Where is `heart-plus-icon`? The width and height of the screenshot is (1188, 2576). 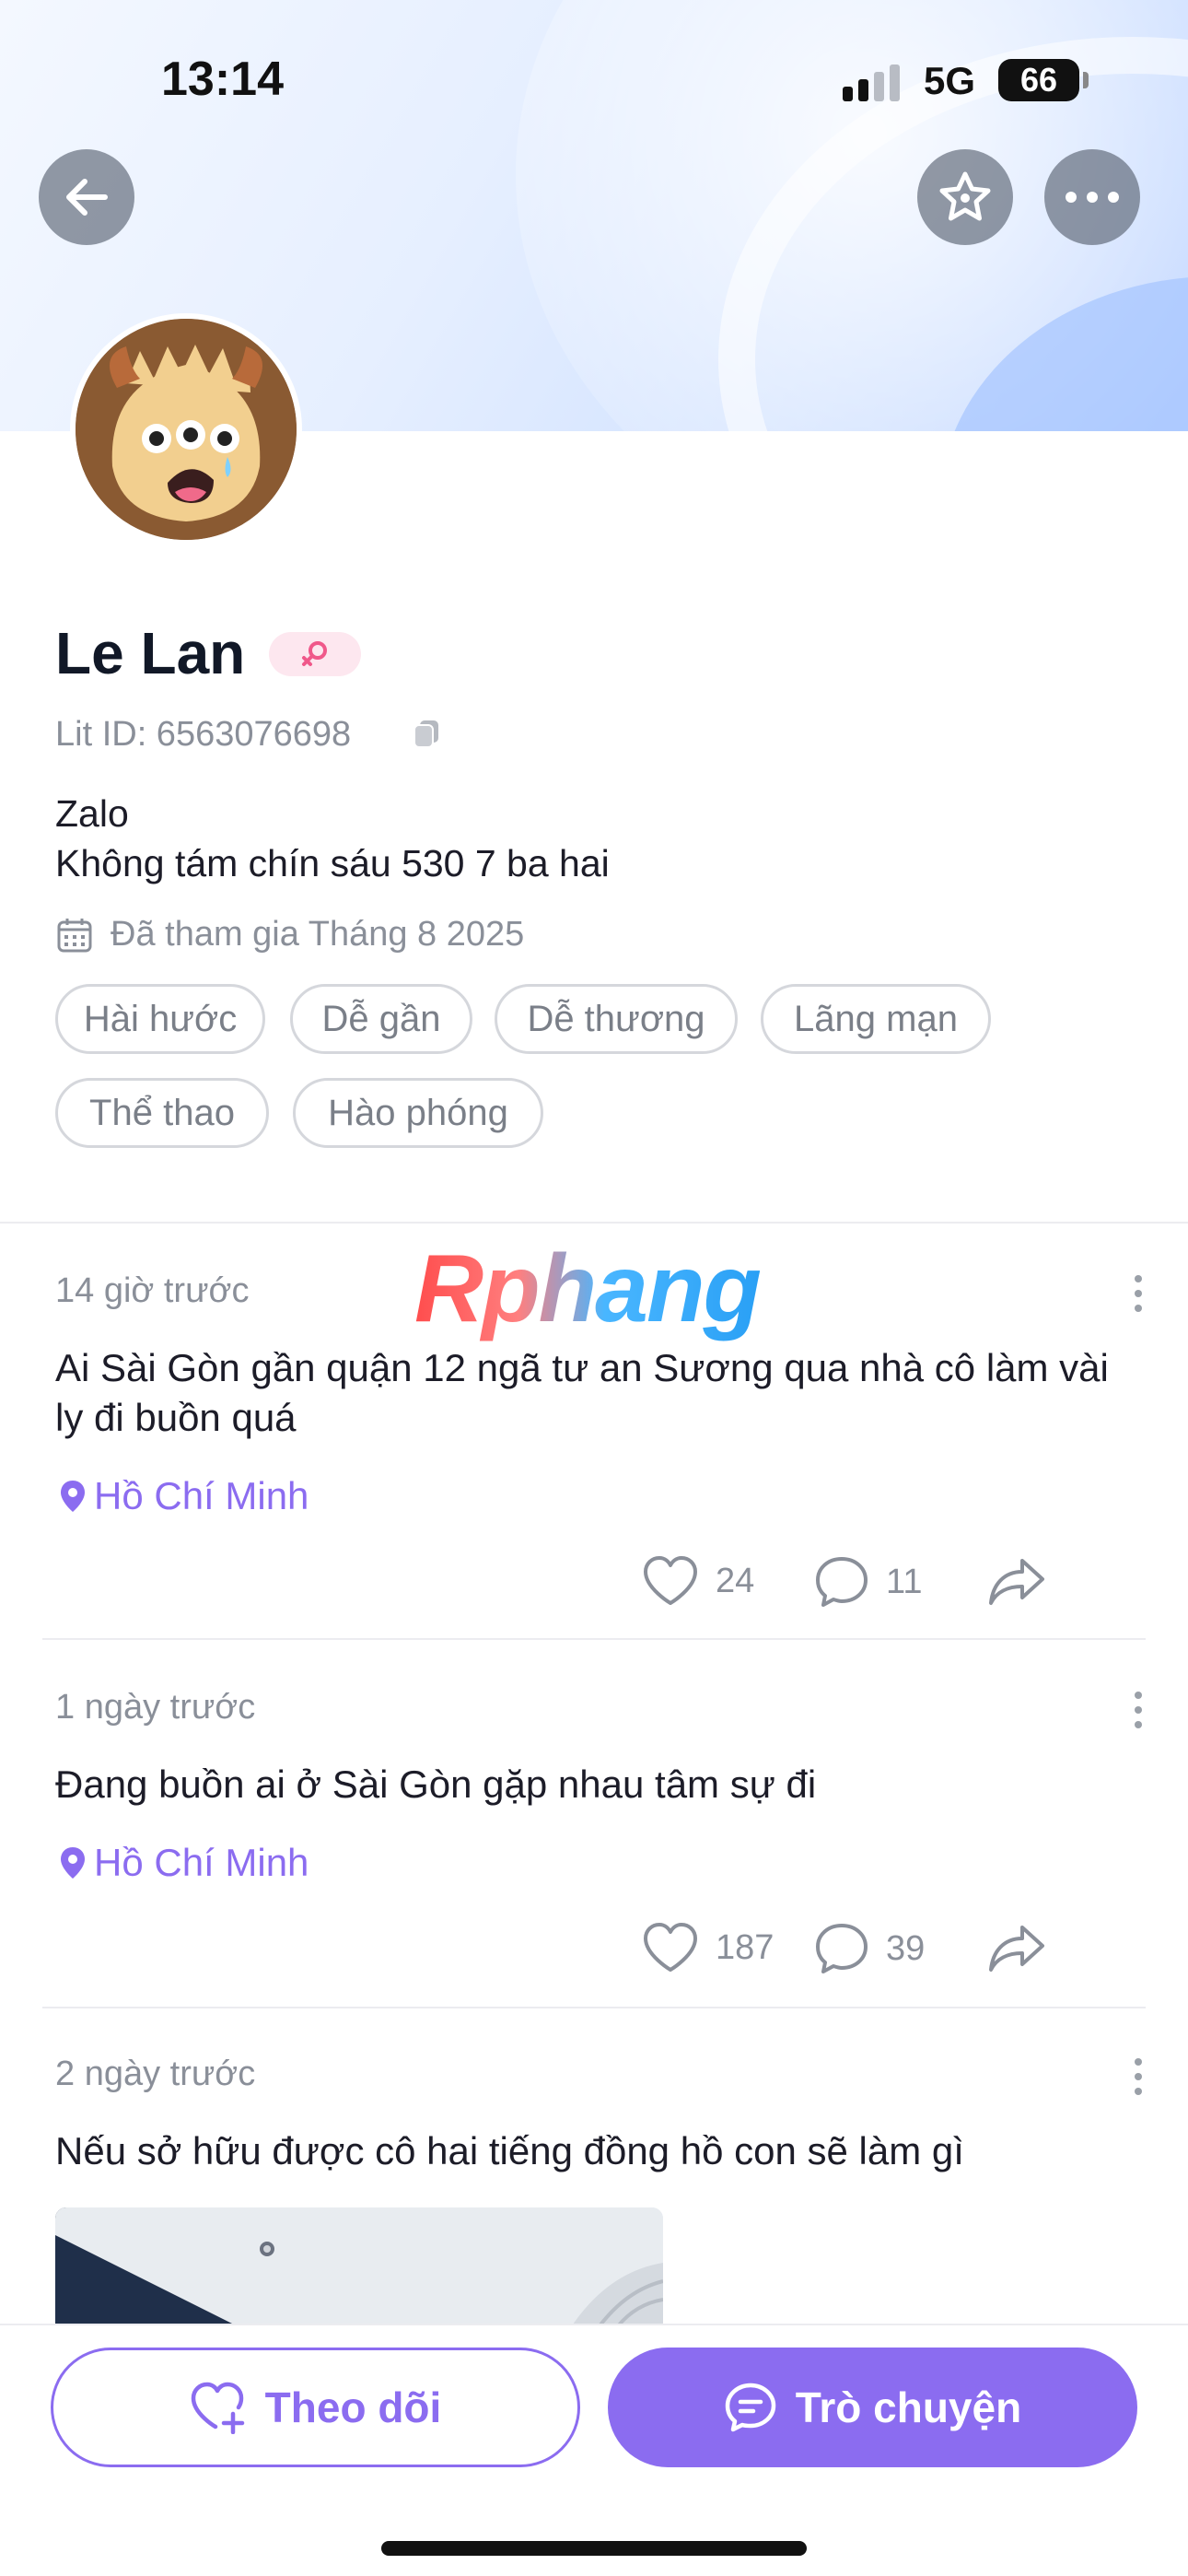
heart-plus-icon is located at coordinates (218, 2408).